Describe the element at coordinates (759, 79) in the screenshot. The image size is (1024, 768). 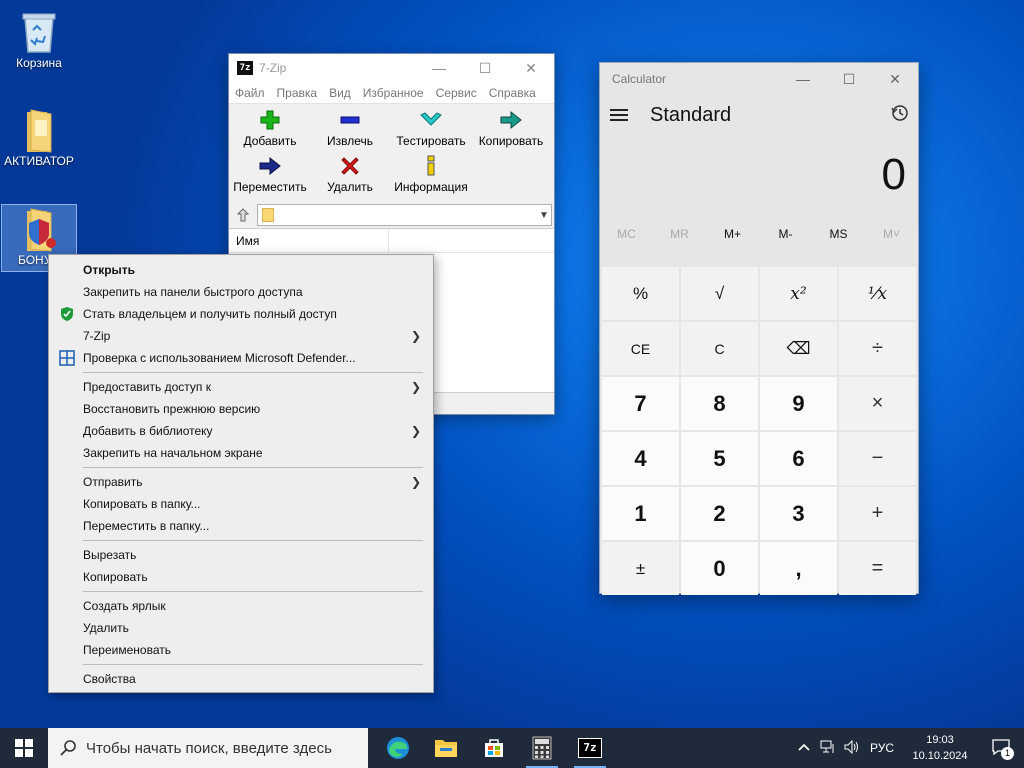
I see `calculator-titlebar: Calculator — ☐ ✕` at that location.